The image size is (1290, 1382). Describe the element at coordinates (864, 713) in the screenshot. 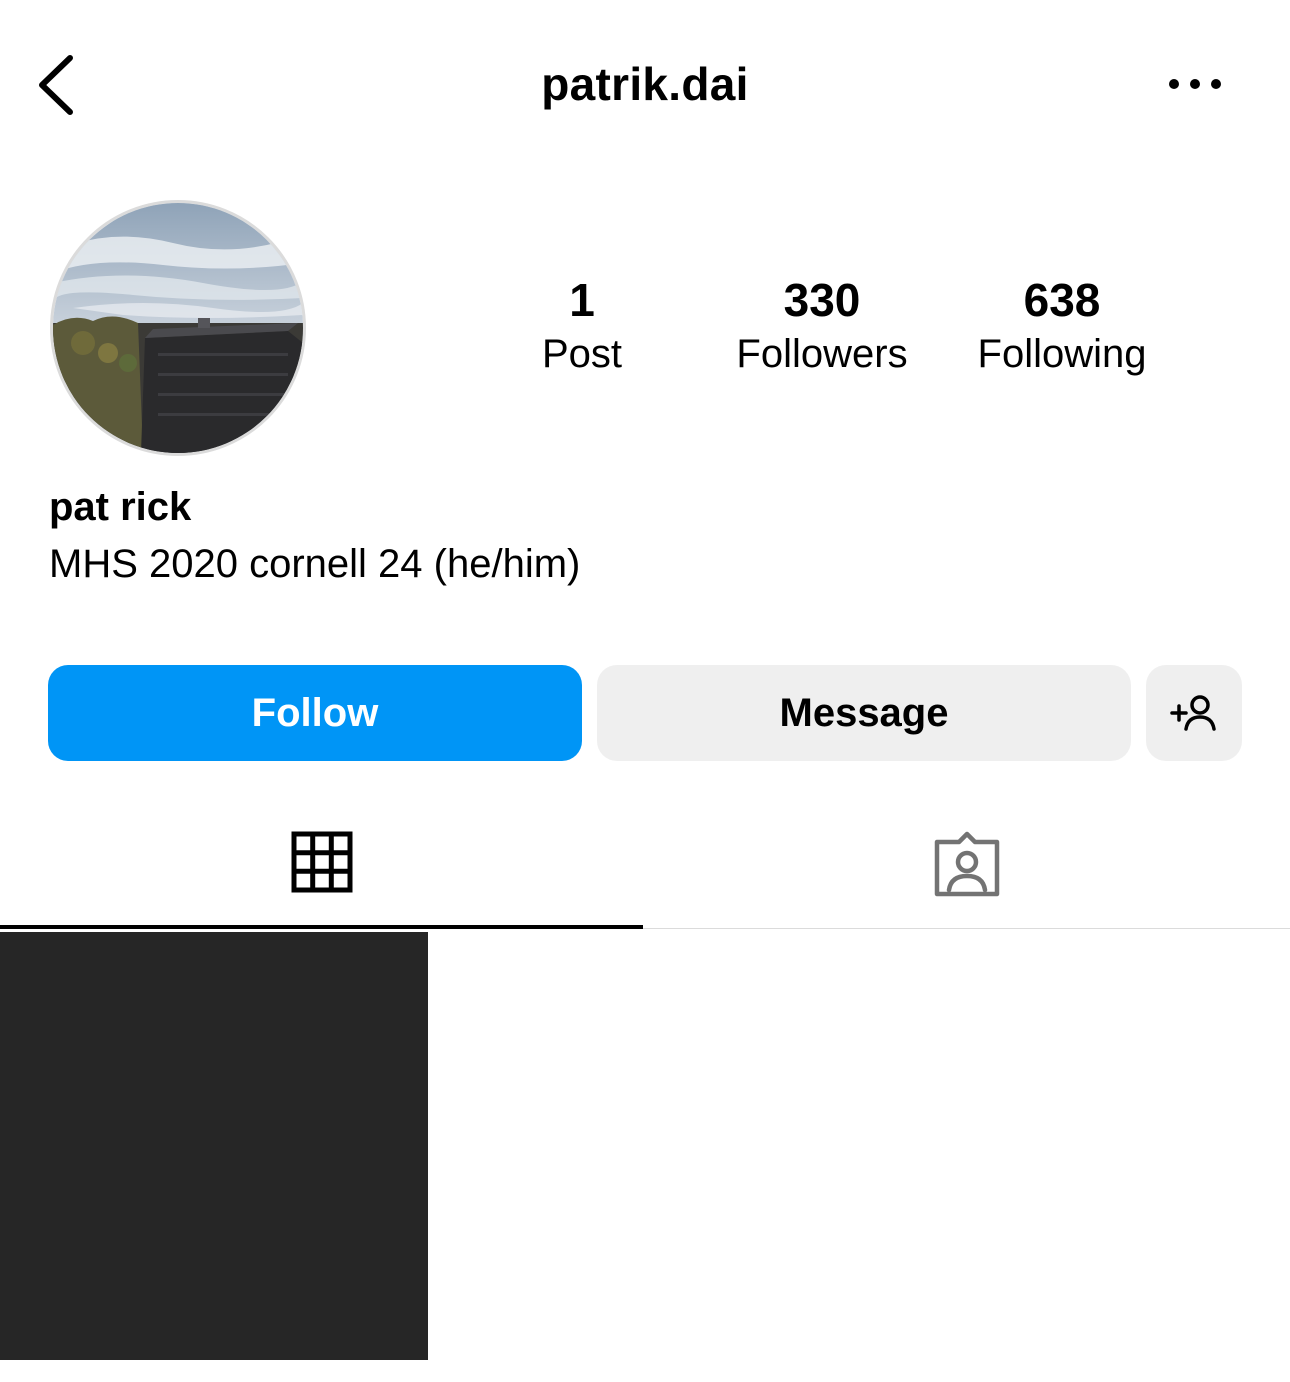

I see `message-button: Message` at that location.